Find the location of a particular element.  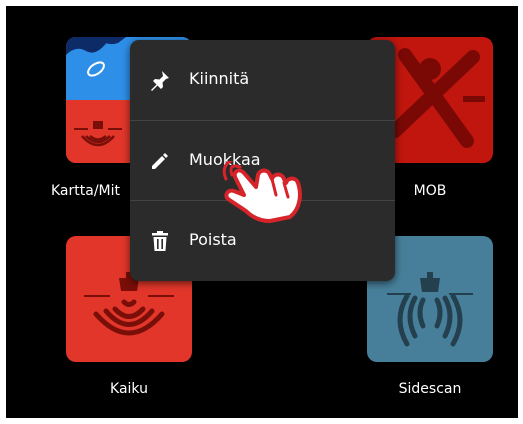

pencil-icon is located at coordinates (160, 161).